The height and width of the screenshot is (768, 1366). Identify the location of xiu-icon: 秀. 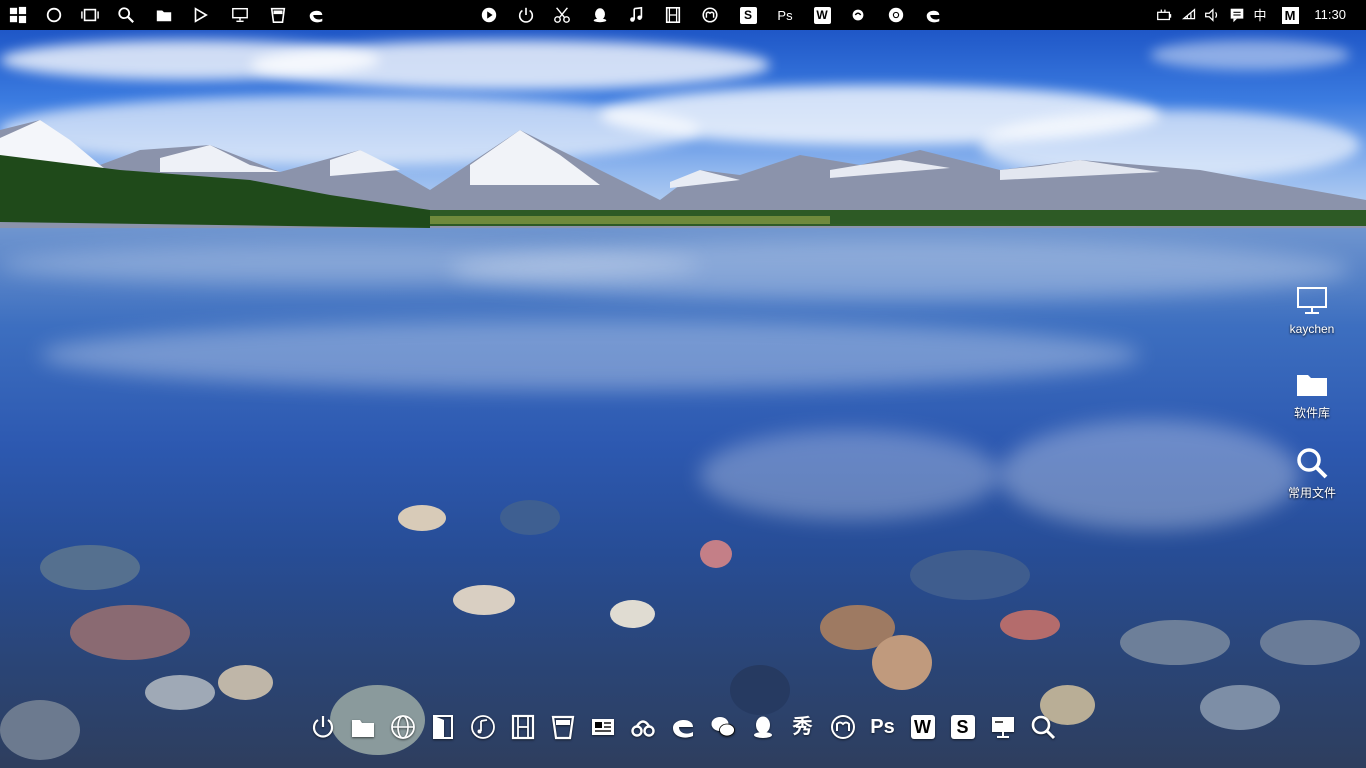
(802, 727).